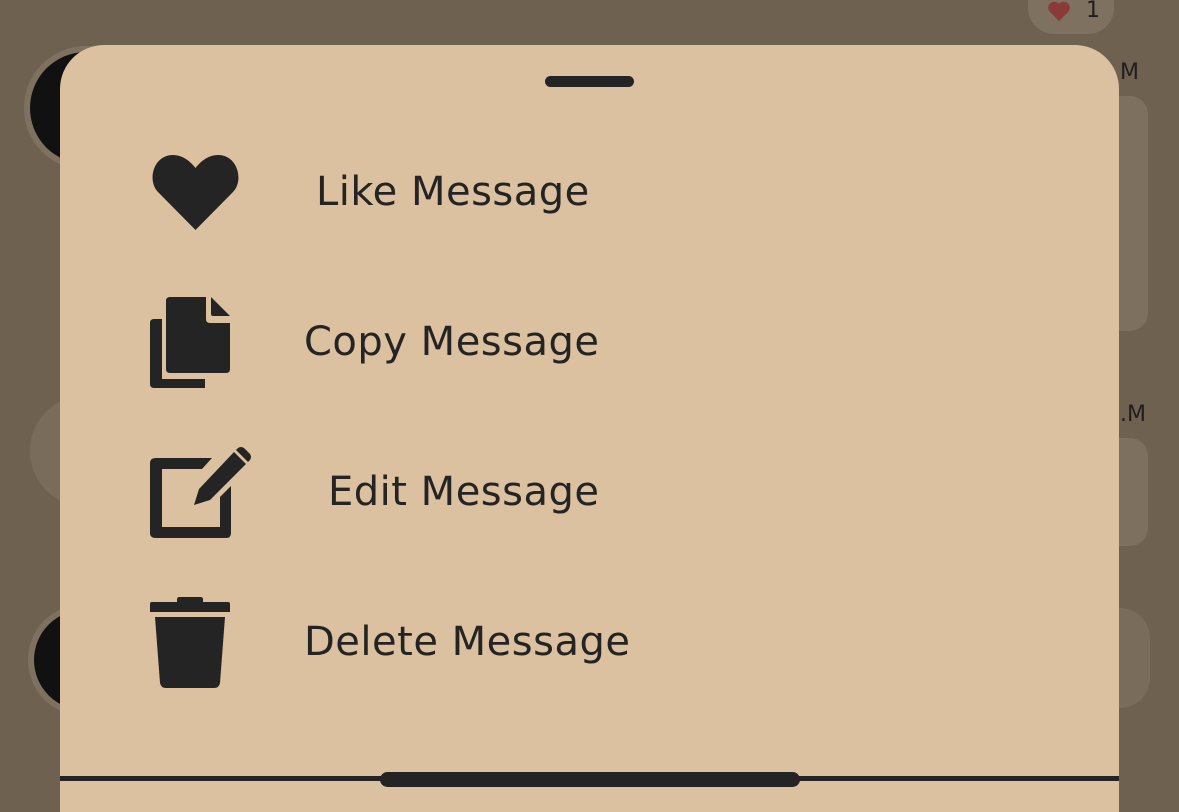  Describe the element at coordinates (1129, 72) in the screenshot. I see `background-timestamp: M` at that location.